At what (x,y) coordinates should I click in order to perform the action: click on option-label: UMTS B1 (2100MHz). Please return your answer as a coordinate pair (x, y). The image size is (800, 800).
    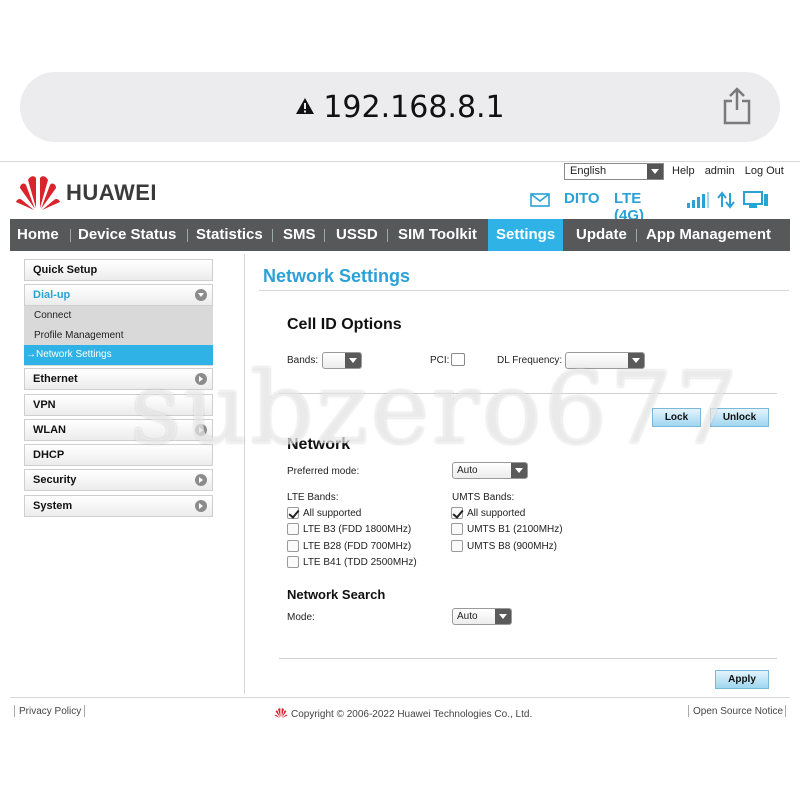
    Looking at the image, I should click on (515, 529).